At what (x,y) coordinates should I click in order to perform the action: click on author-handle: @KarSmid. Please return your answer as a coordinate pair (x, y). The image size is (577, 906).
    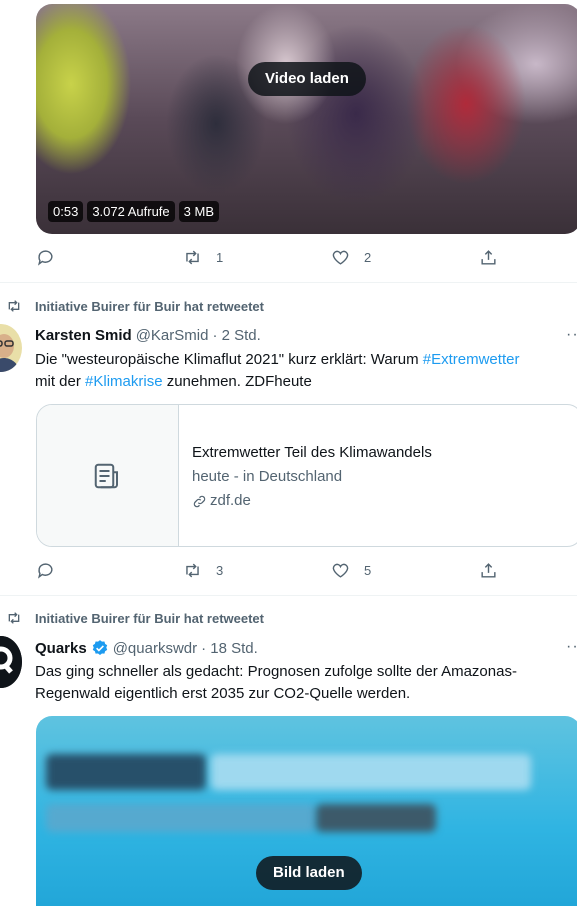
    Looking at the image, I should click on (172, 335).